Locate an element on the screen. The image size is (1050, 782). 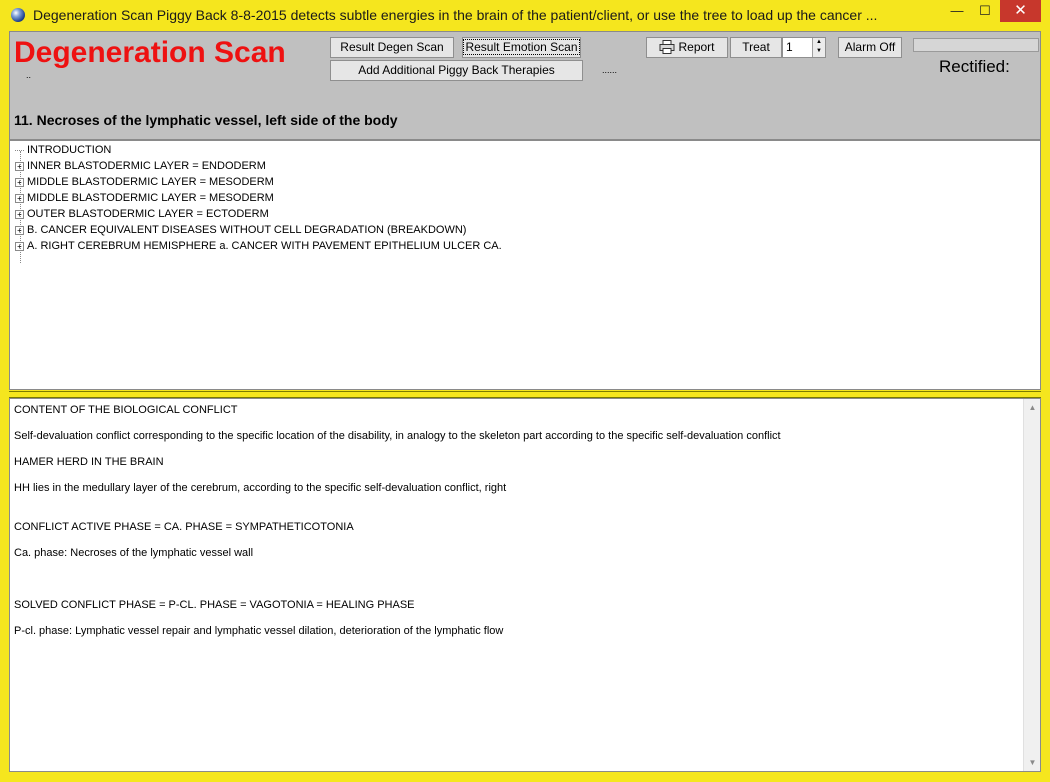
content-heading: CONTENT OF THE BIOLOGICAL CONFLICT is located at coordinates (126, 410).